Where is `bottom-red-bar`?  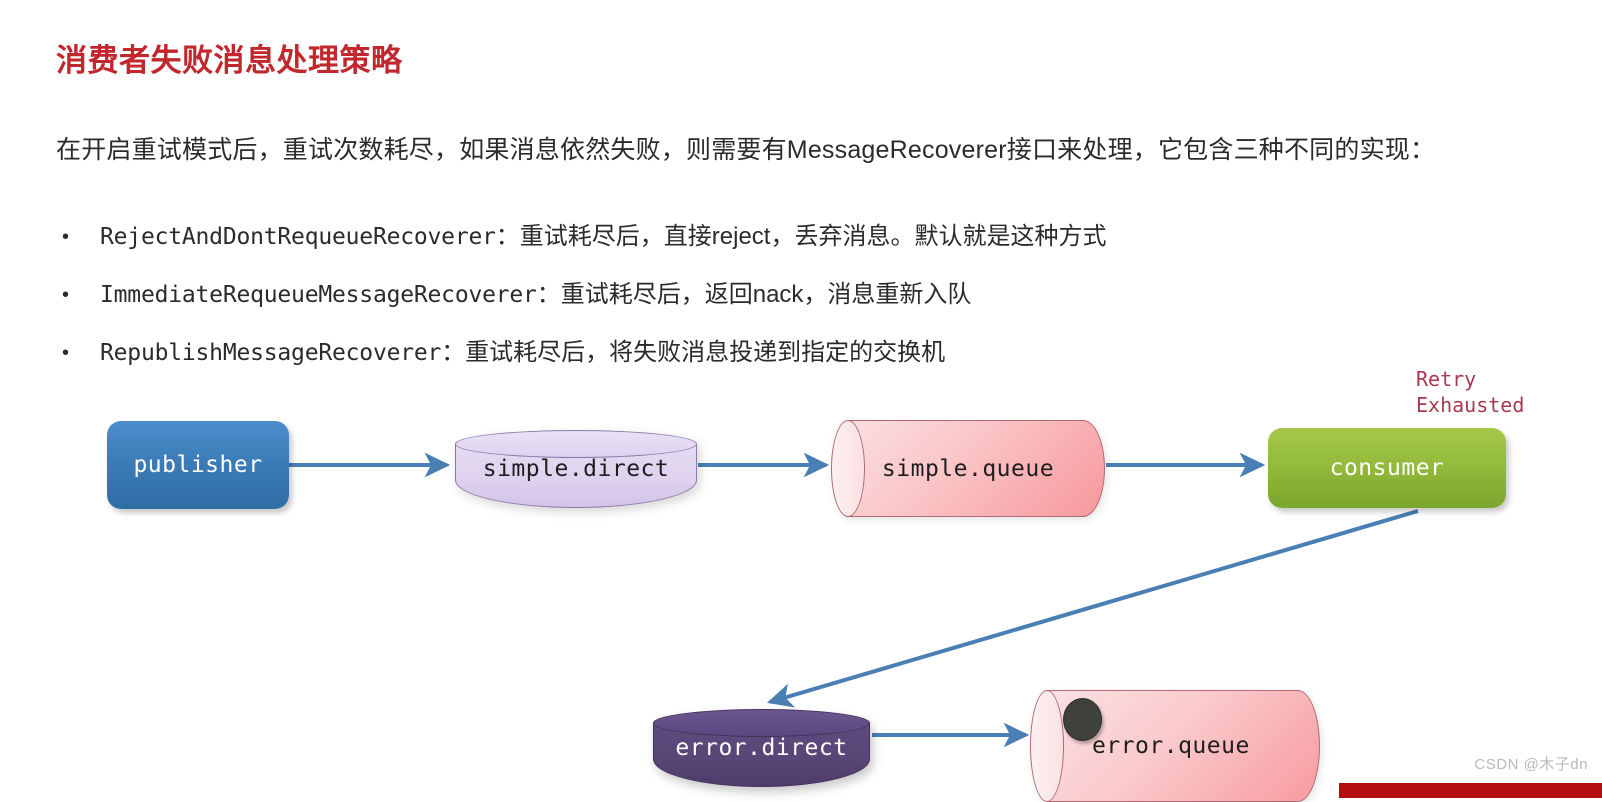 bottom-red-bar is located at coordinates (1470, 790).